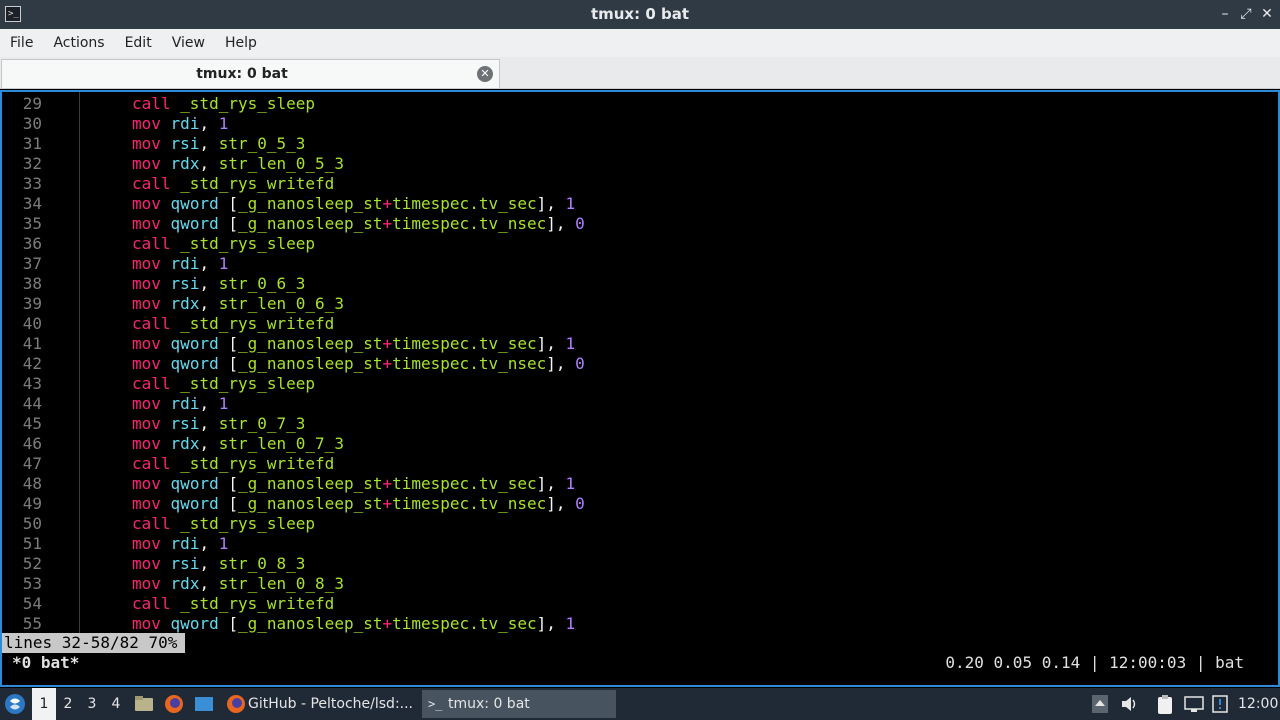 The height and width of the screenshot is (720, 1280). I want to click on code-line: 38 mov rsi, str_0_6_3, so click(640, 284).